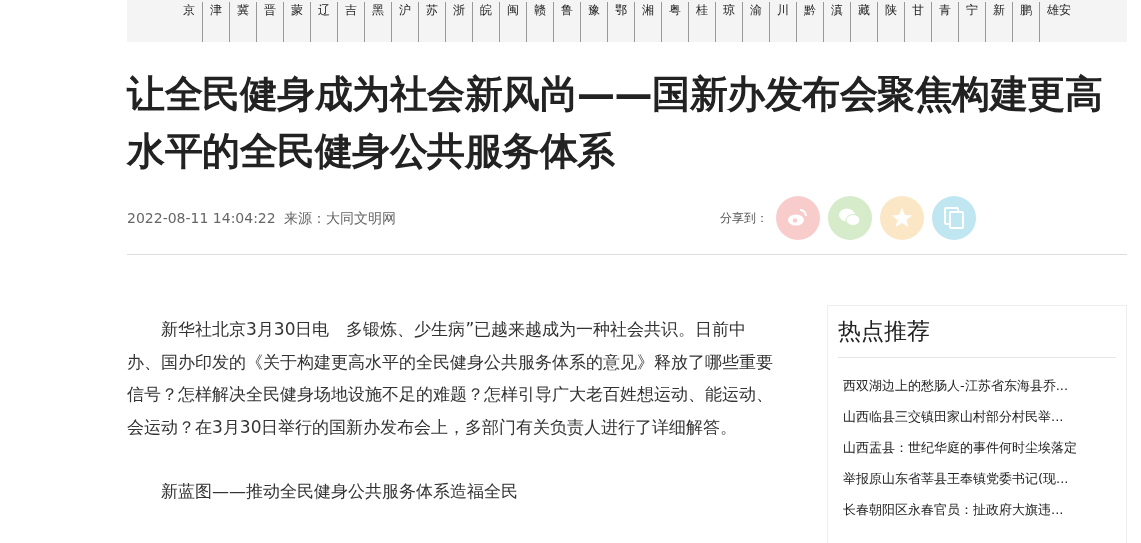 The height and width of the screenshot is (543, 1141). I want to click on region-link: 藏, so click(863, 22).